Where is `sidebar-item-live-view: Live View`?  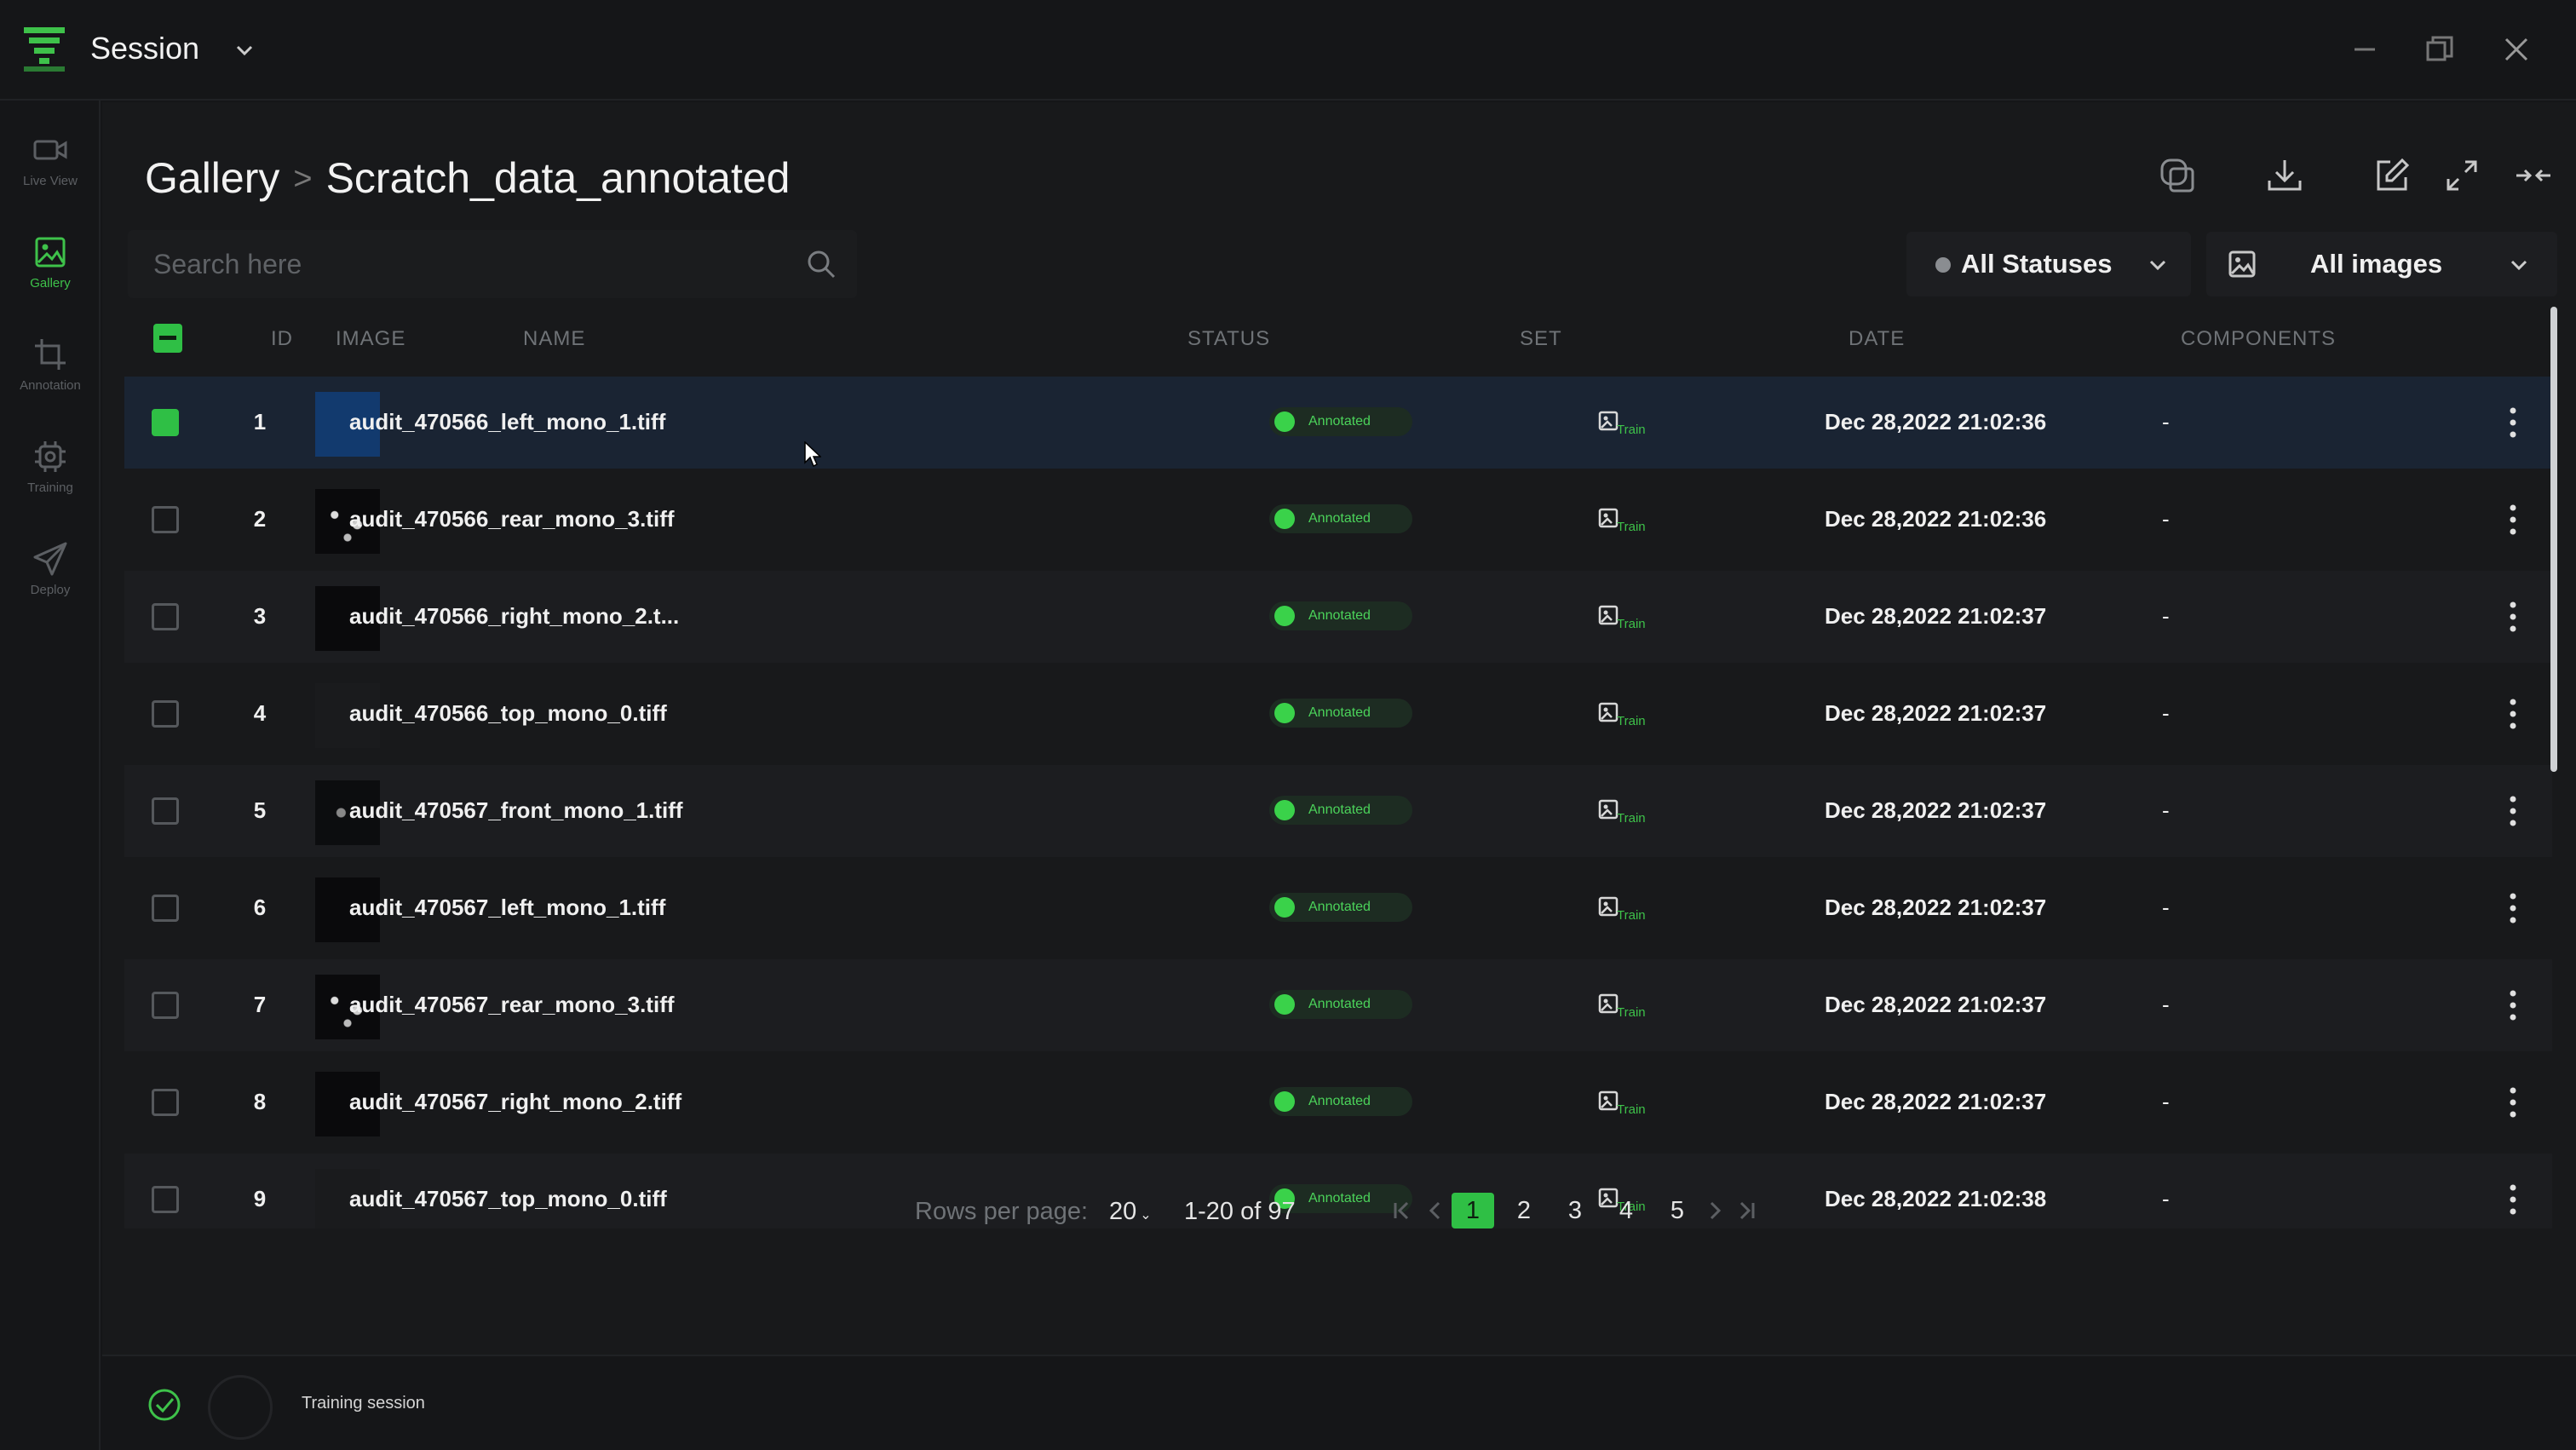 sidebar-item-live-view: Live View is located at coordinates (51, 159).